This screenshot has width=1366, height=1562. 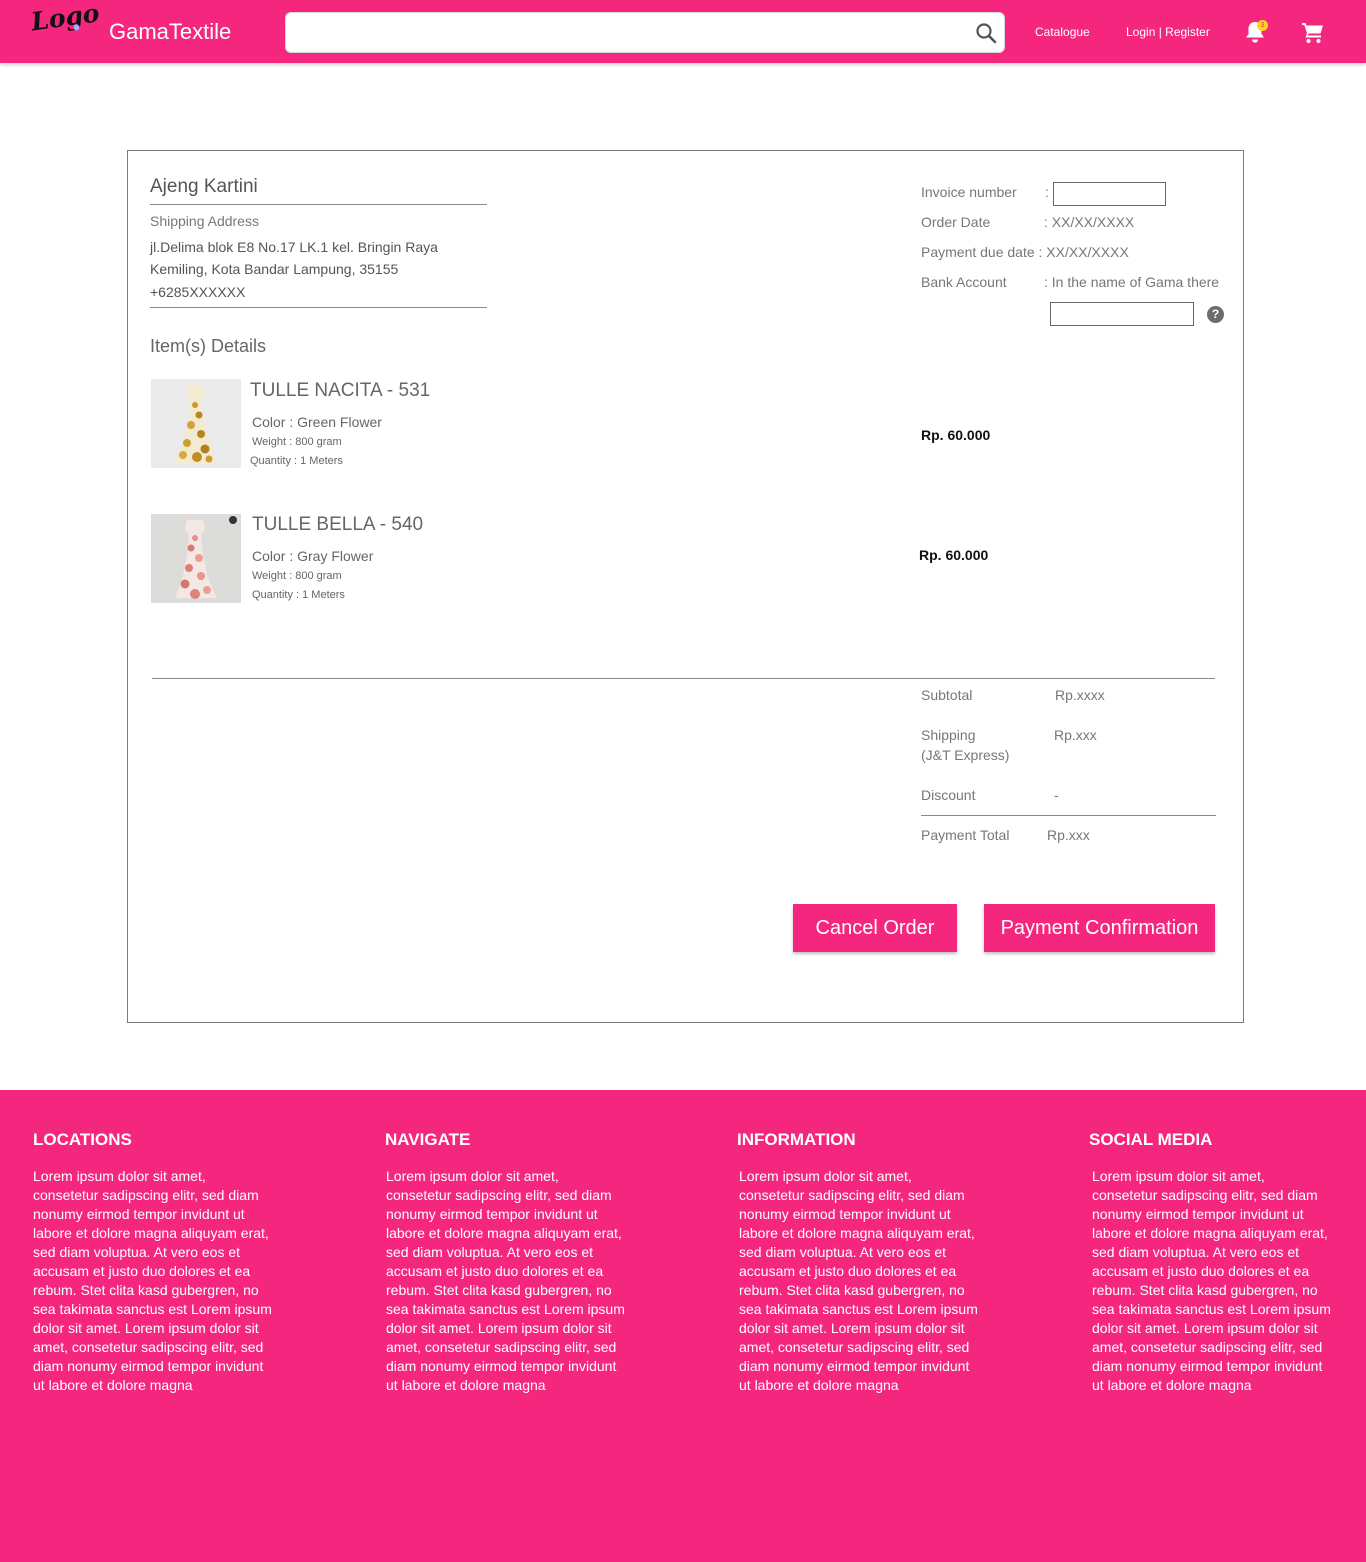 What do you see at coordinates (198, 292) in the screenshot?
I see `phone-number: +6285XXXXXX` at bounding box center [198, 292].